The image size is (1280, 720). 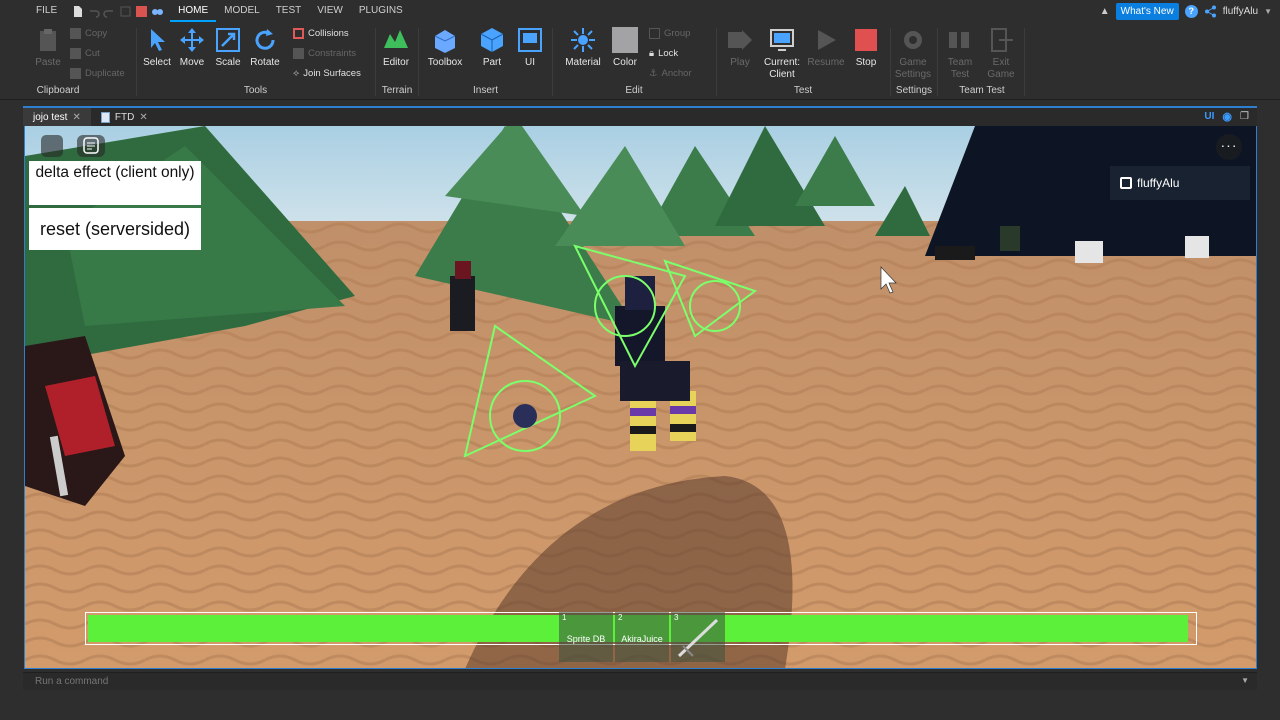 What do you see at coordinates (652, 53) in the screenshot?
I see `lock-icon: 🔒︎` at bounding box center [652, 53].